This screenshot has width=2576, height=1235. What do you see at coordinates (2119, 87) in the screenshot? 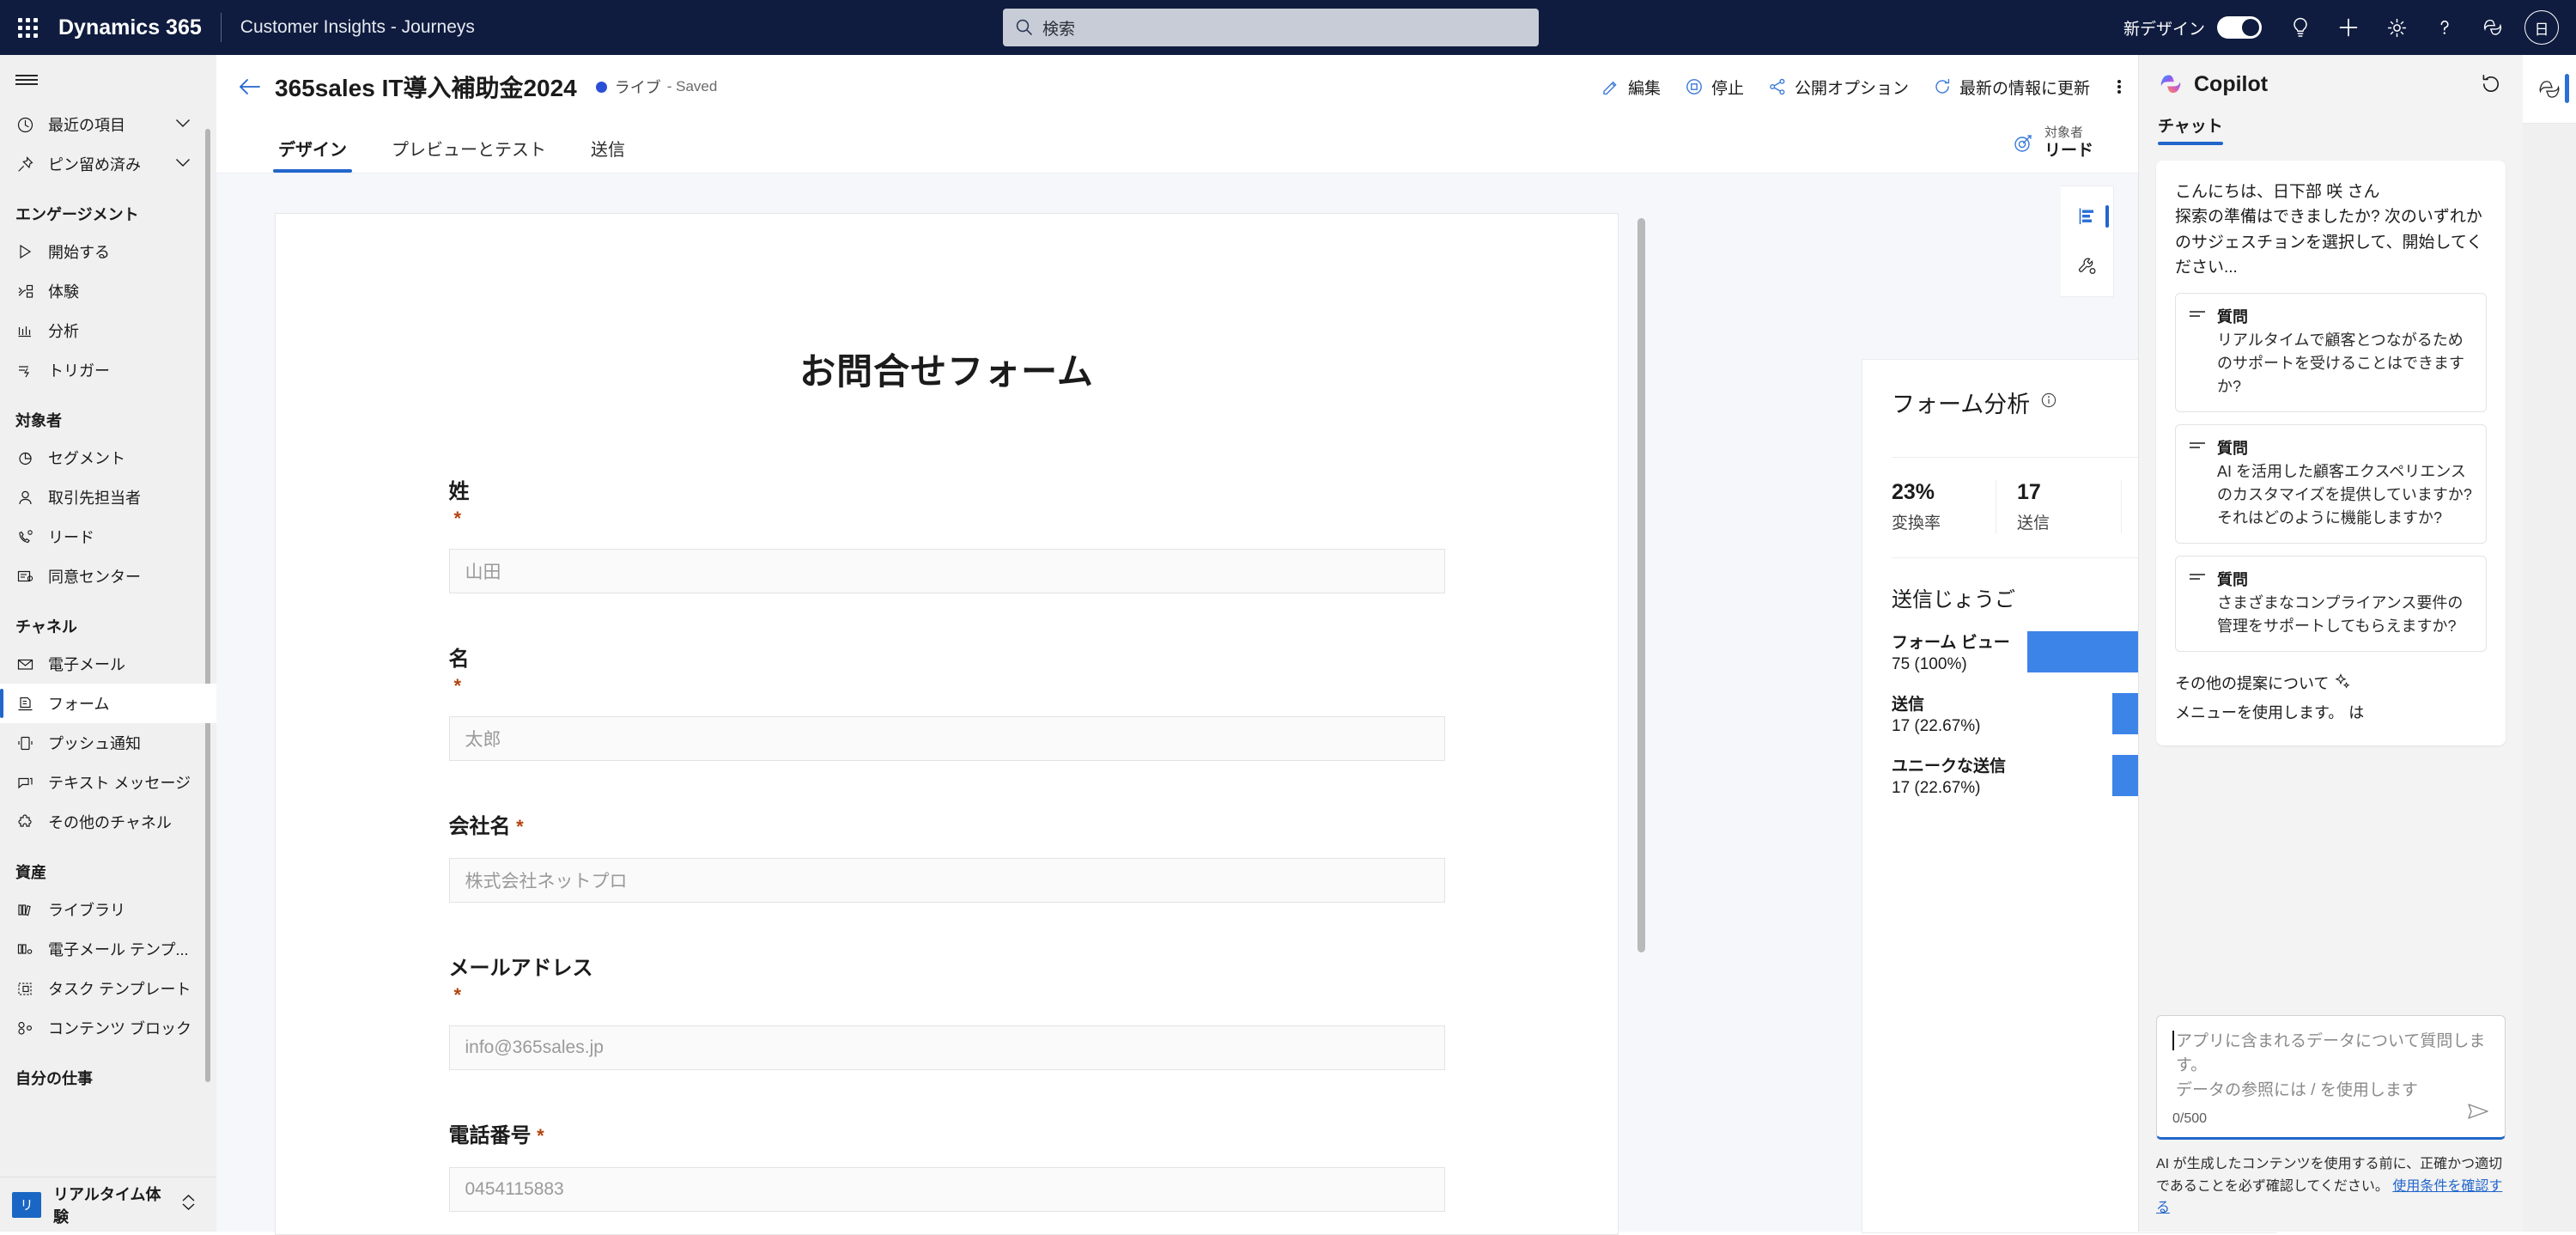
I see `more-commands-button` at bounding box center [2119, 87].